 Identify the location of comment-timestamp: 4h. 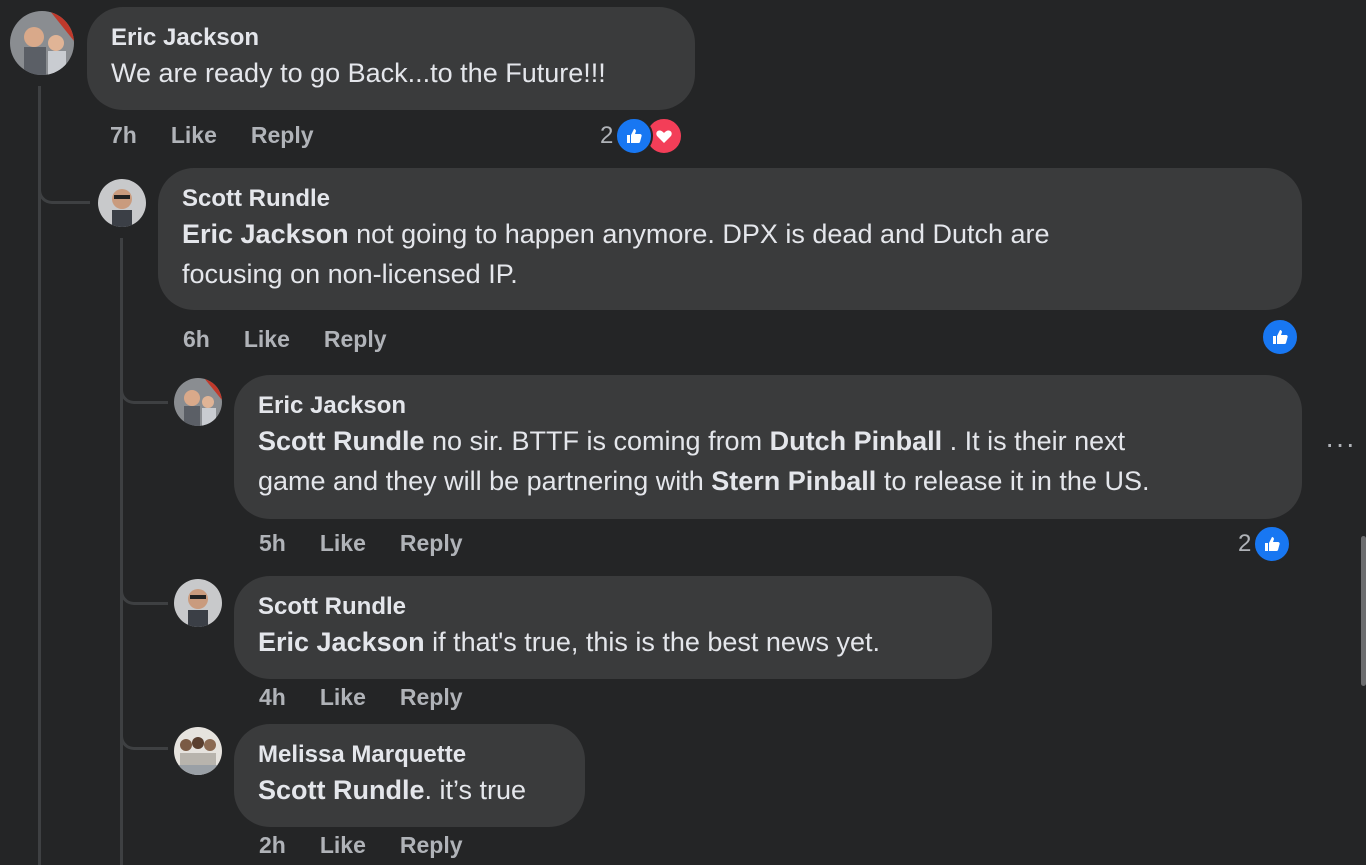
(272, 697).